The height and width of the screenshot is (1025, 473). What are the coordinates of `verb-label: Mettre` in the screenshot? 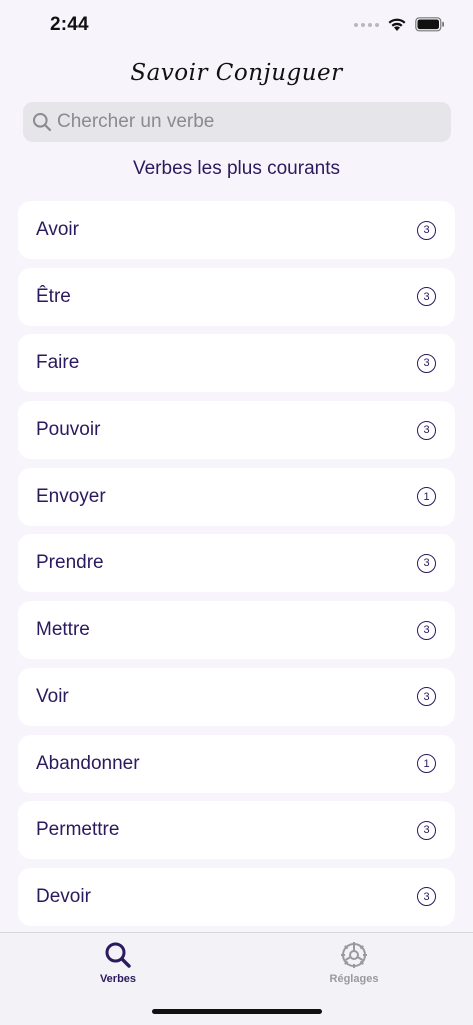 It's located at (63, 630).